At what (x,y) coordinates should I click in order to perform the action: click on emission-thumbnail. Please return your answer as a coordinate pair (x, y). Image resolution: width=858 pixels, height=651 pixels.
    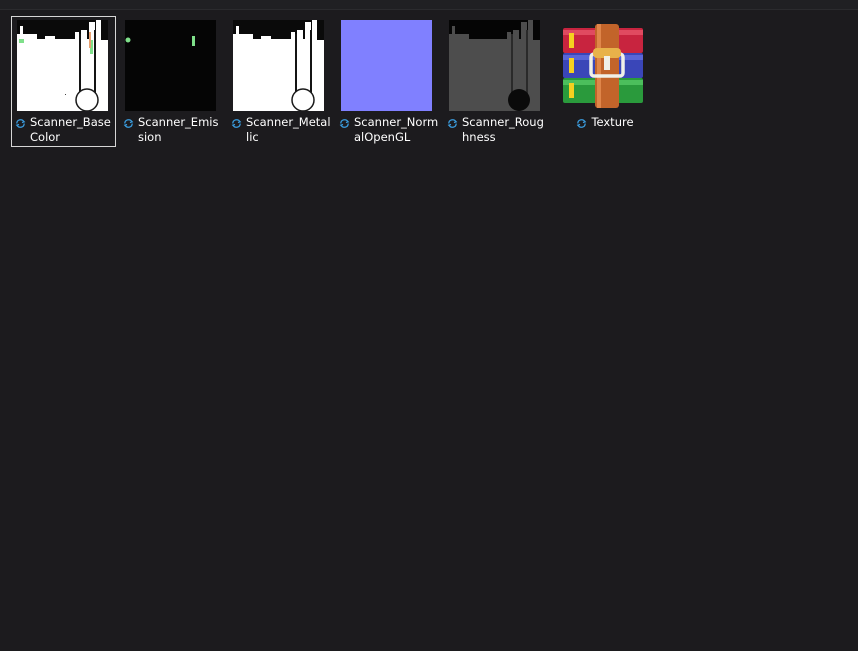
    Looking at the image, I should click on (170, 65).